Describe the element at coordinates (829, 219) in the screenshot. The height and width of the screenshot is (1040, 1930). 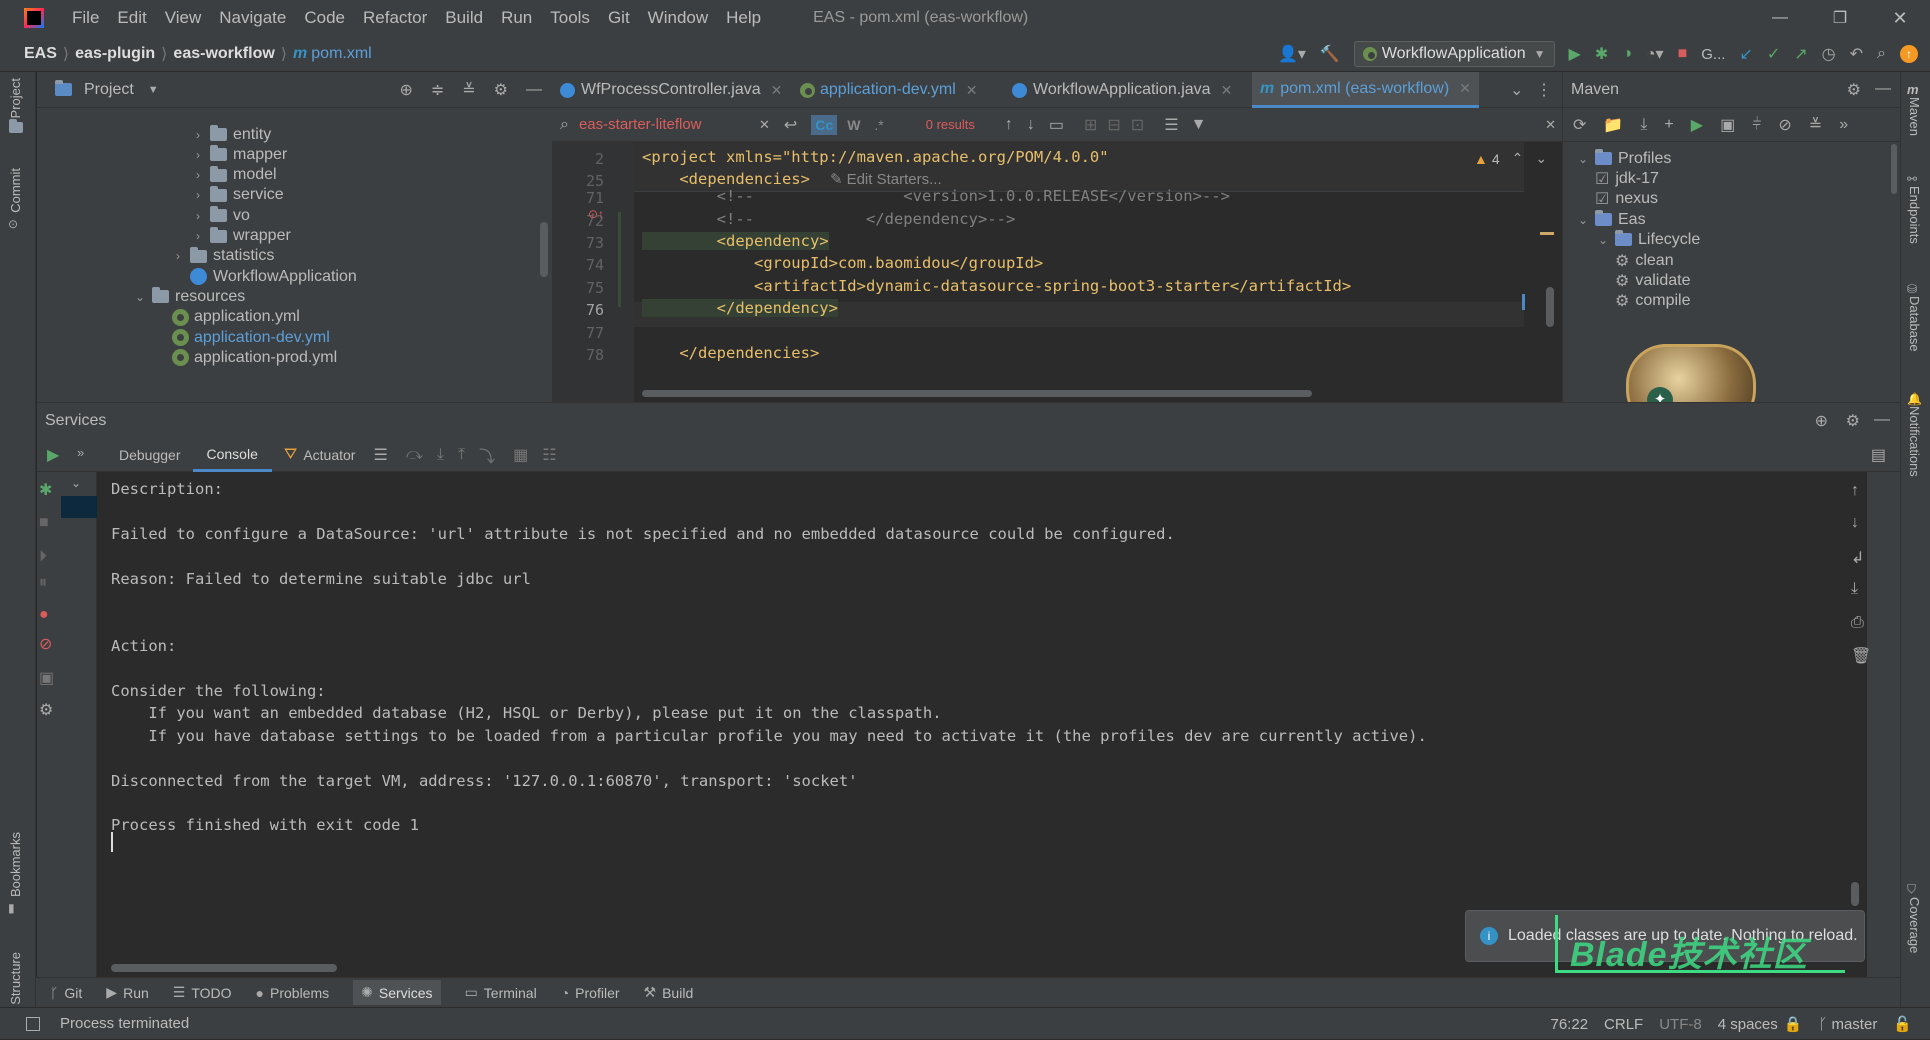
I see `code-line: <!-- </dependency>-->` at that location.